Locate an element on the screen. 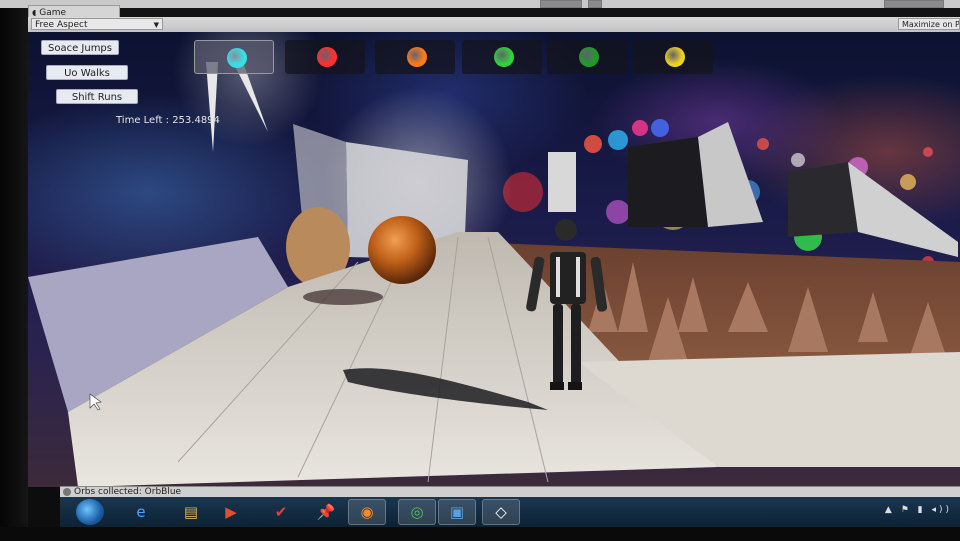 The image size is (960, 541). up-walks-button: Uo Walks is located at coordinates (87, 72).